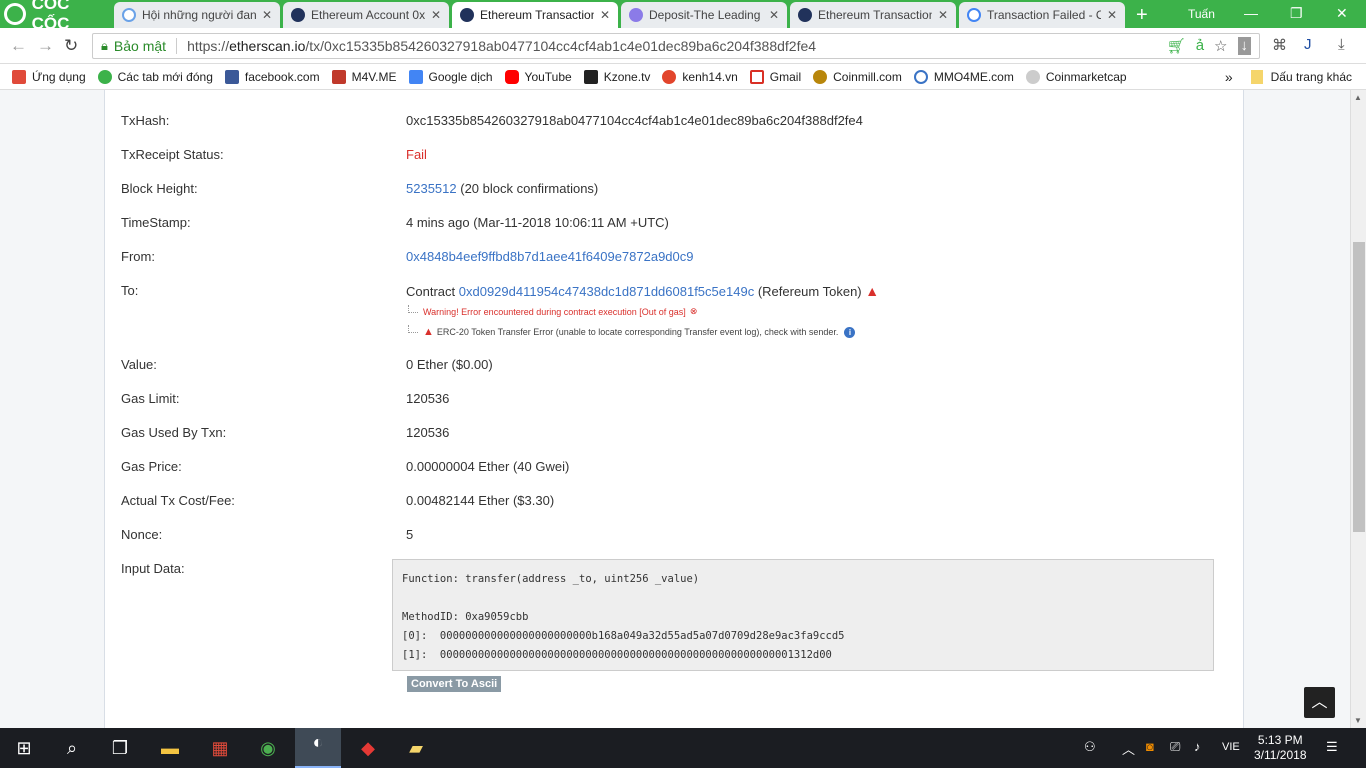 The height and width of the screenshot is (768, 1366). I want to click on scrollbar-thumb, so click(1359, 387).